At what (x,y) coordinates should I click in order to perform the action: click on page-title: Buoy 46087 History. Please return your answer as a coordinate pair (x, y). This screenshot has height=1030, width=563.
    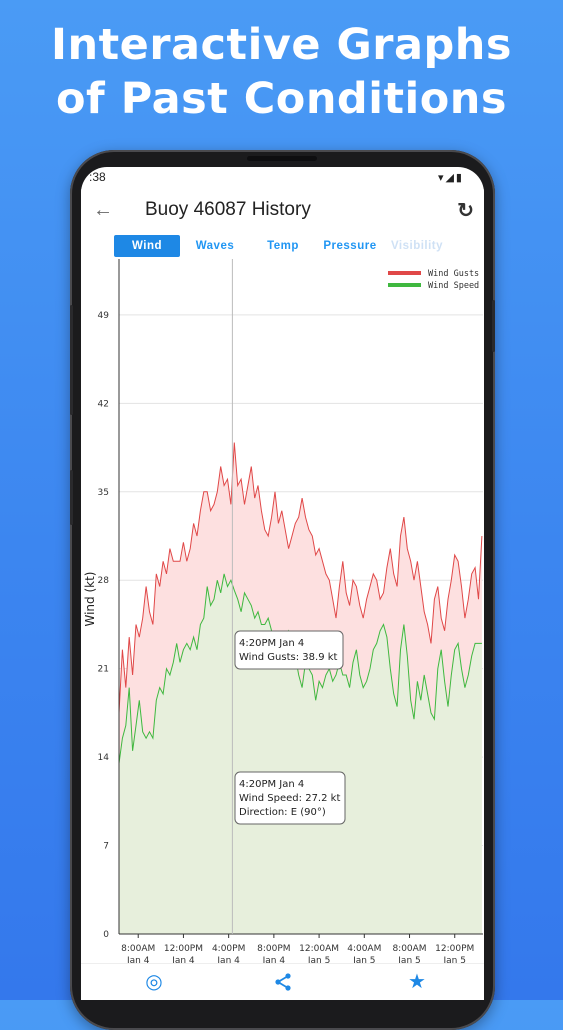
    Looking at the image, I should click on (228, 209).